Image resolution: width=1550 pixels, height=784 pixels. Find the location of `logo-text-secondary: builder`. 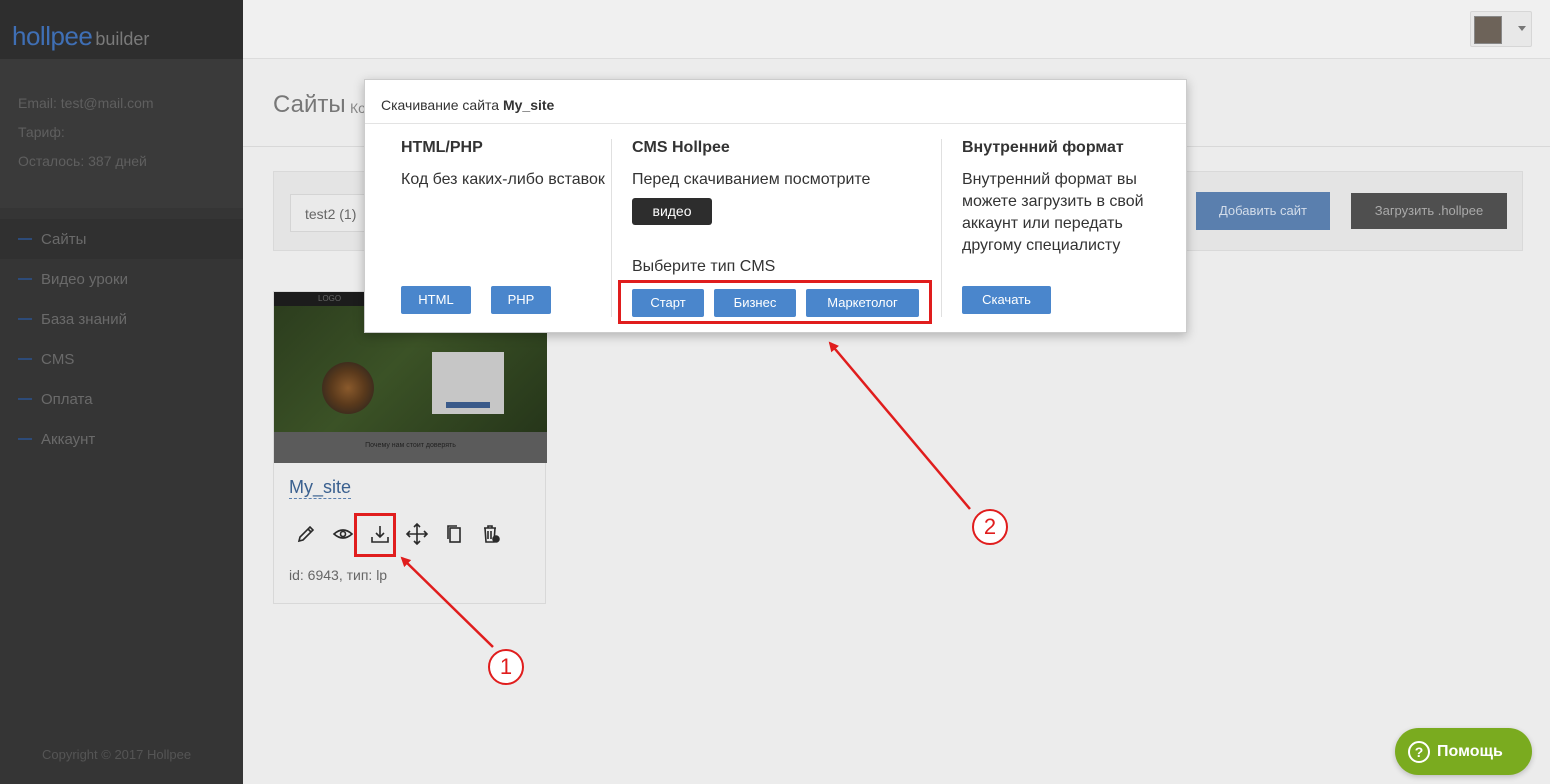

logo-text-secondary: builder is located at coordinates (122, 39).